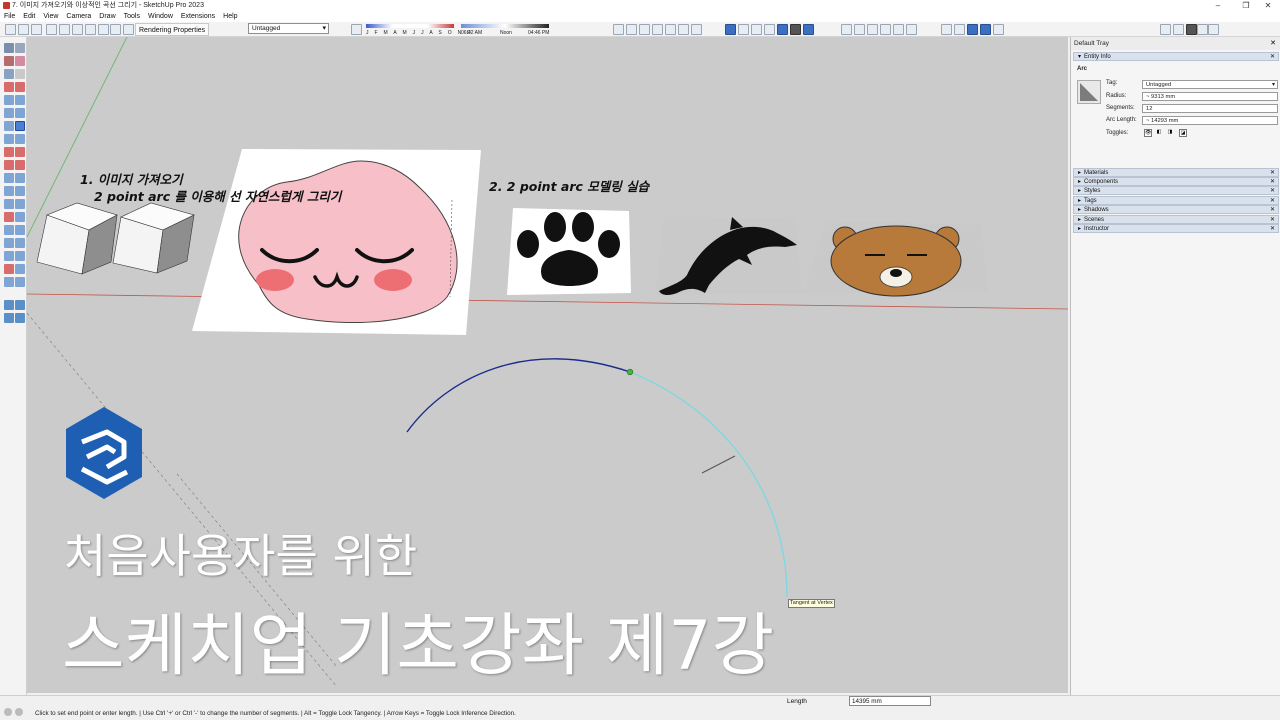  I want to click on zoom-tool-icon, so click(9, 243).